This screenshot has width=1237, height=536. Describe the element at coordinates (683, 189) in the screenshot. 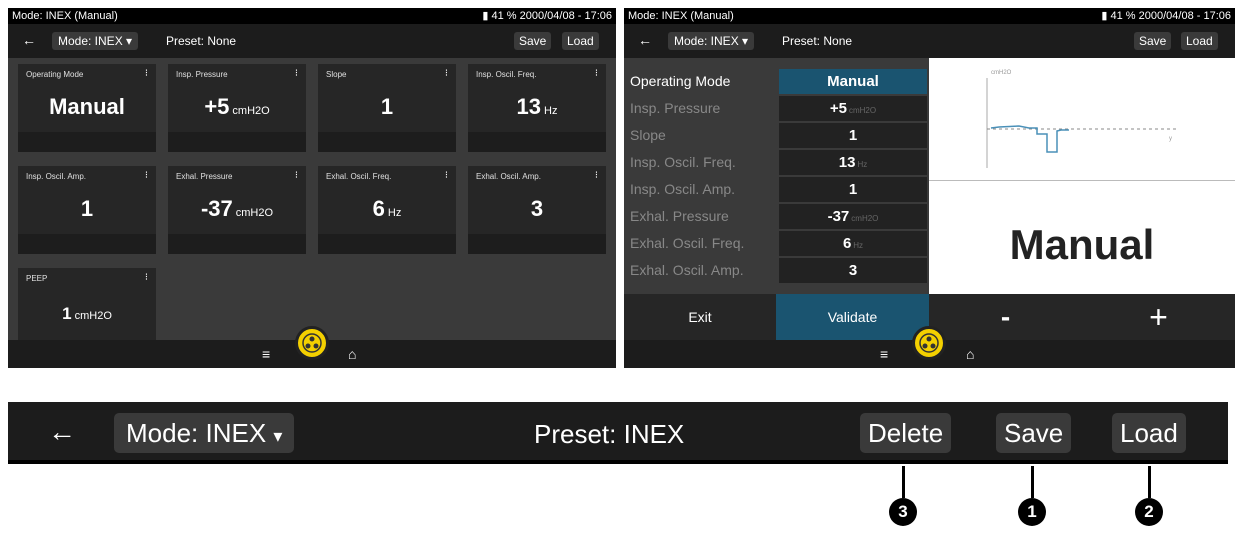

I see `list-label: Insp. Oscil. Amp.` at that location.